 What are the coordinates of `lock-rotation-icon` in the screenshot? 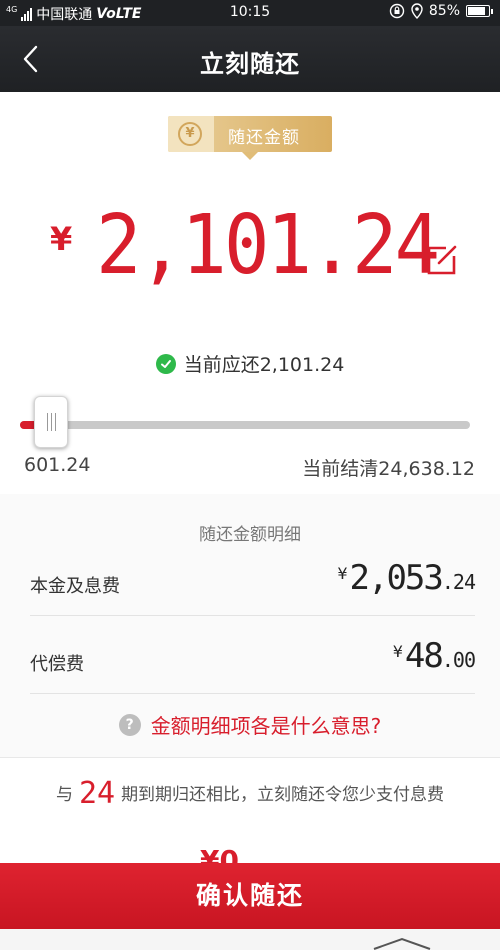 It's located at (397, 11).